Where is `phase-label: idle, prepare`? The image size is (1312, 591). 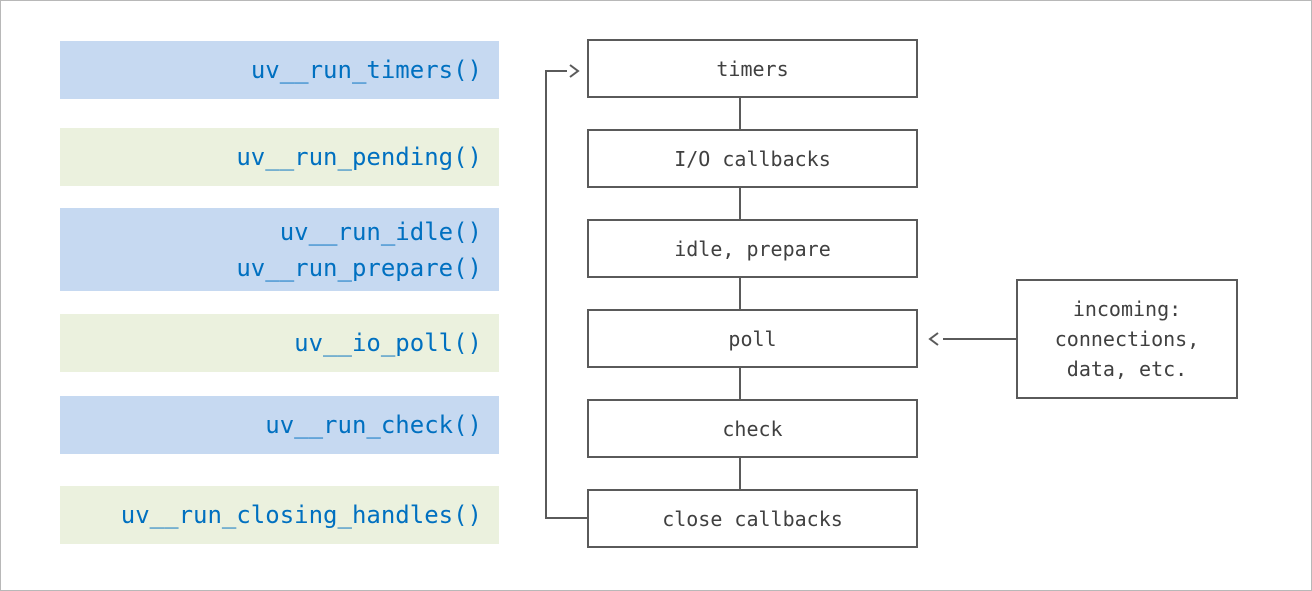 phase-label: idle, prepare is located at coordinates (752, 248).